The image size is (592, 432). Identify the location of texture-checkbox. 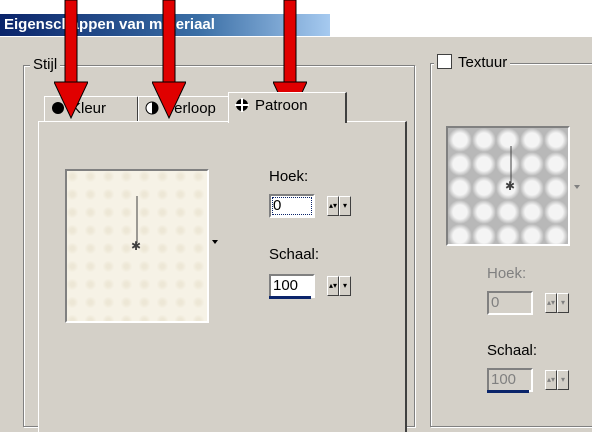
(444, 61).